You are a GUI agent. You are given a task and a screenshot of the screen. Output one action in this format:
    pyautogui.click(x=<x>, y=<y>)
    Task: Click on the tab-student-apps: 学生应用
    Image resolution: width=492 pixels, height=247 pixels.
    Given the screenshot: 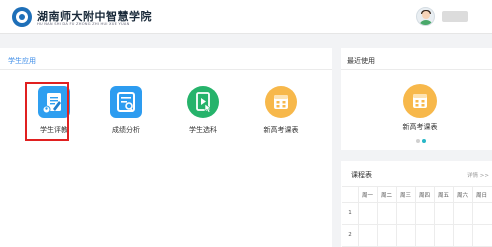 What is the action you would take?
    pyautogui.click(x=22, y=61)
    